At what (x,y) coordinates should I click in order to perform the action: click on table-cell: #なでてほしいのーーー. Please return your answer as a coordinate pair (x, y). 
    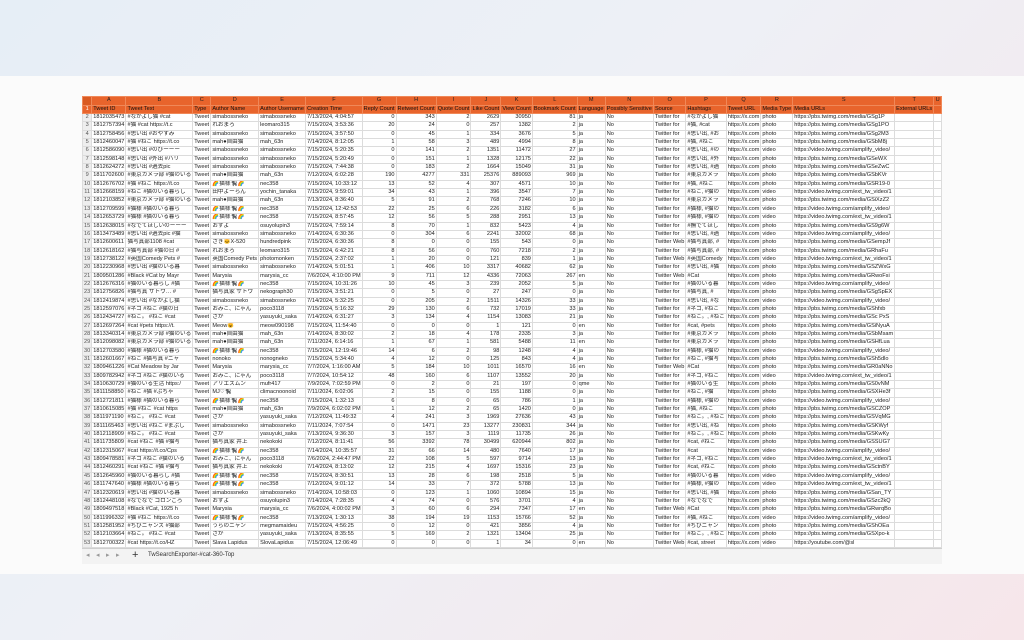
    Looking at the image, I should click on (159, 226).